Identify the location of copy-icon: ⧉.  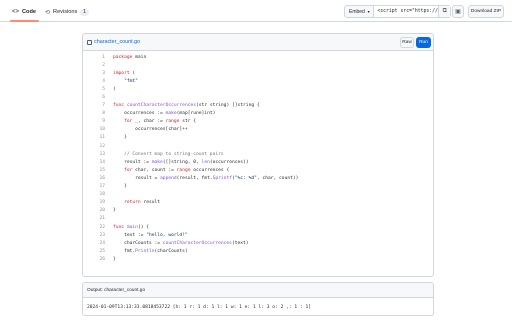
(444, 11).